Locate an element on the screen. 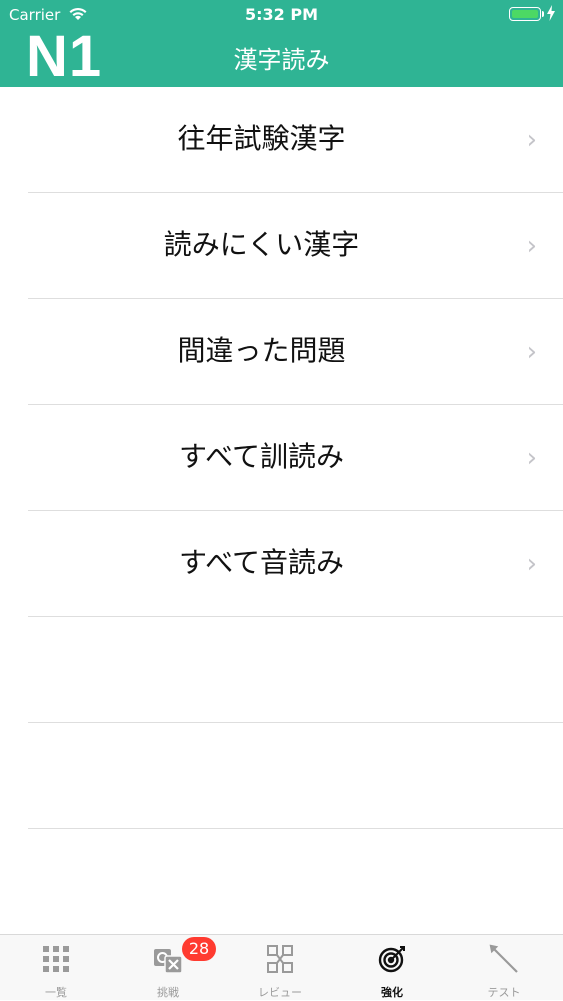 Image resolution: width=563 pixels, height=1001 pixels. tab-list: 一覧 is located at coordinates (56, 968).